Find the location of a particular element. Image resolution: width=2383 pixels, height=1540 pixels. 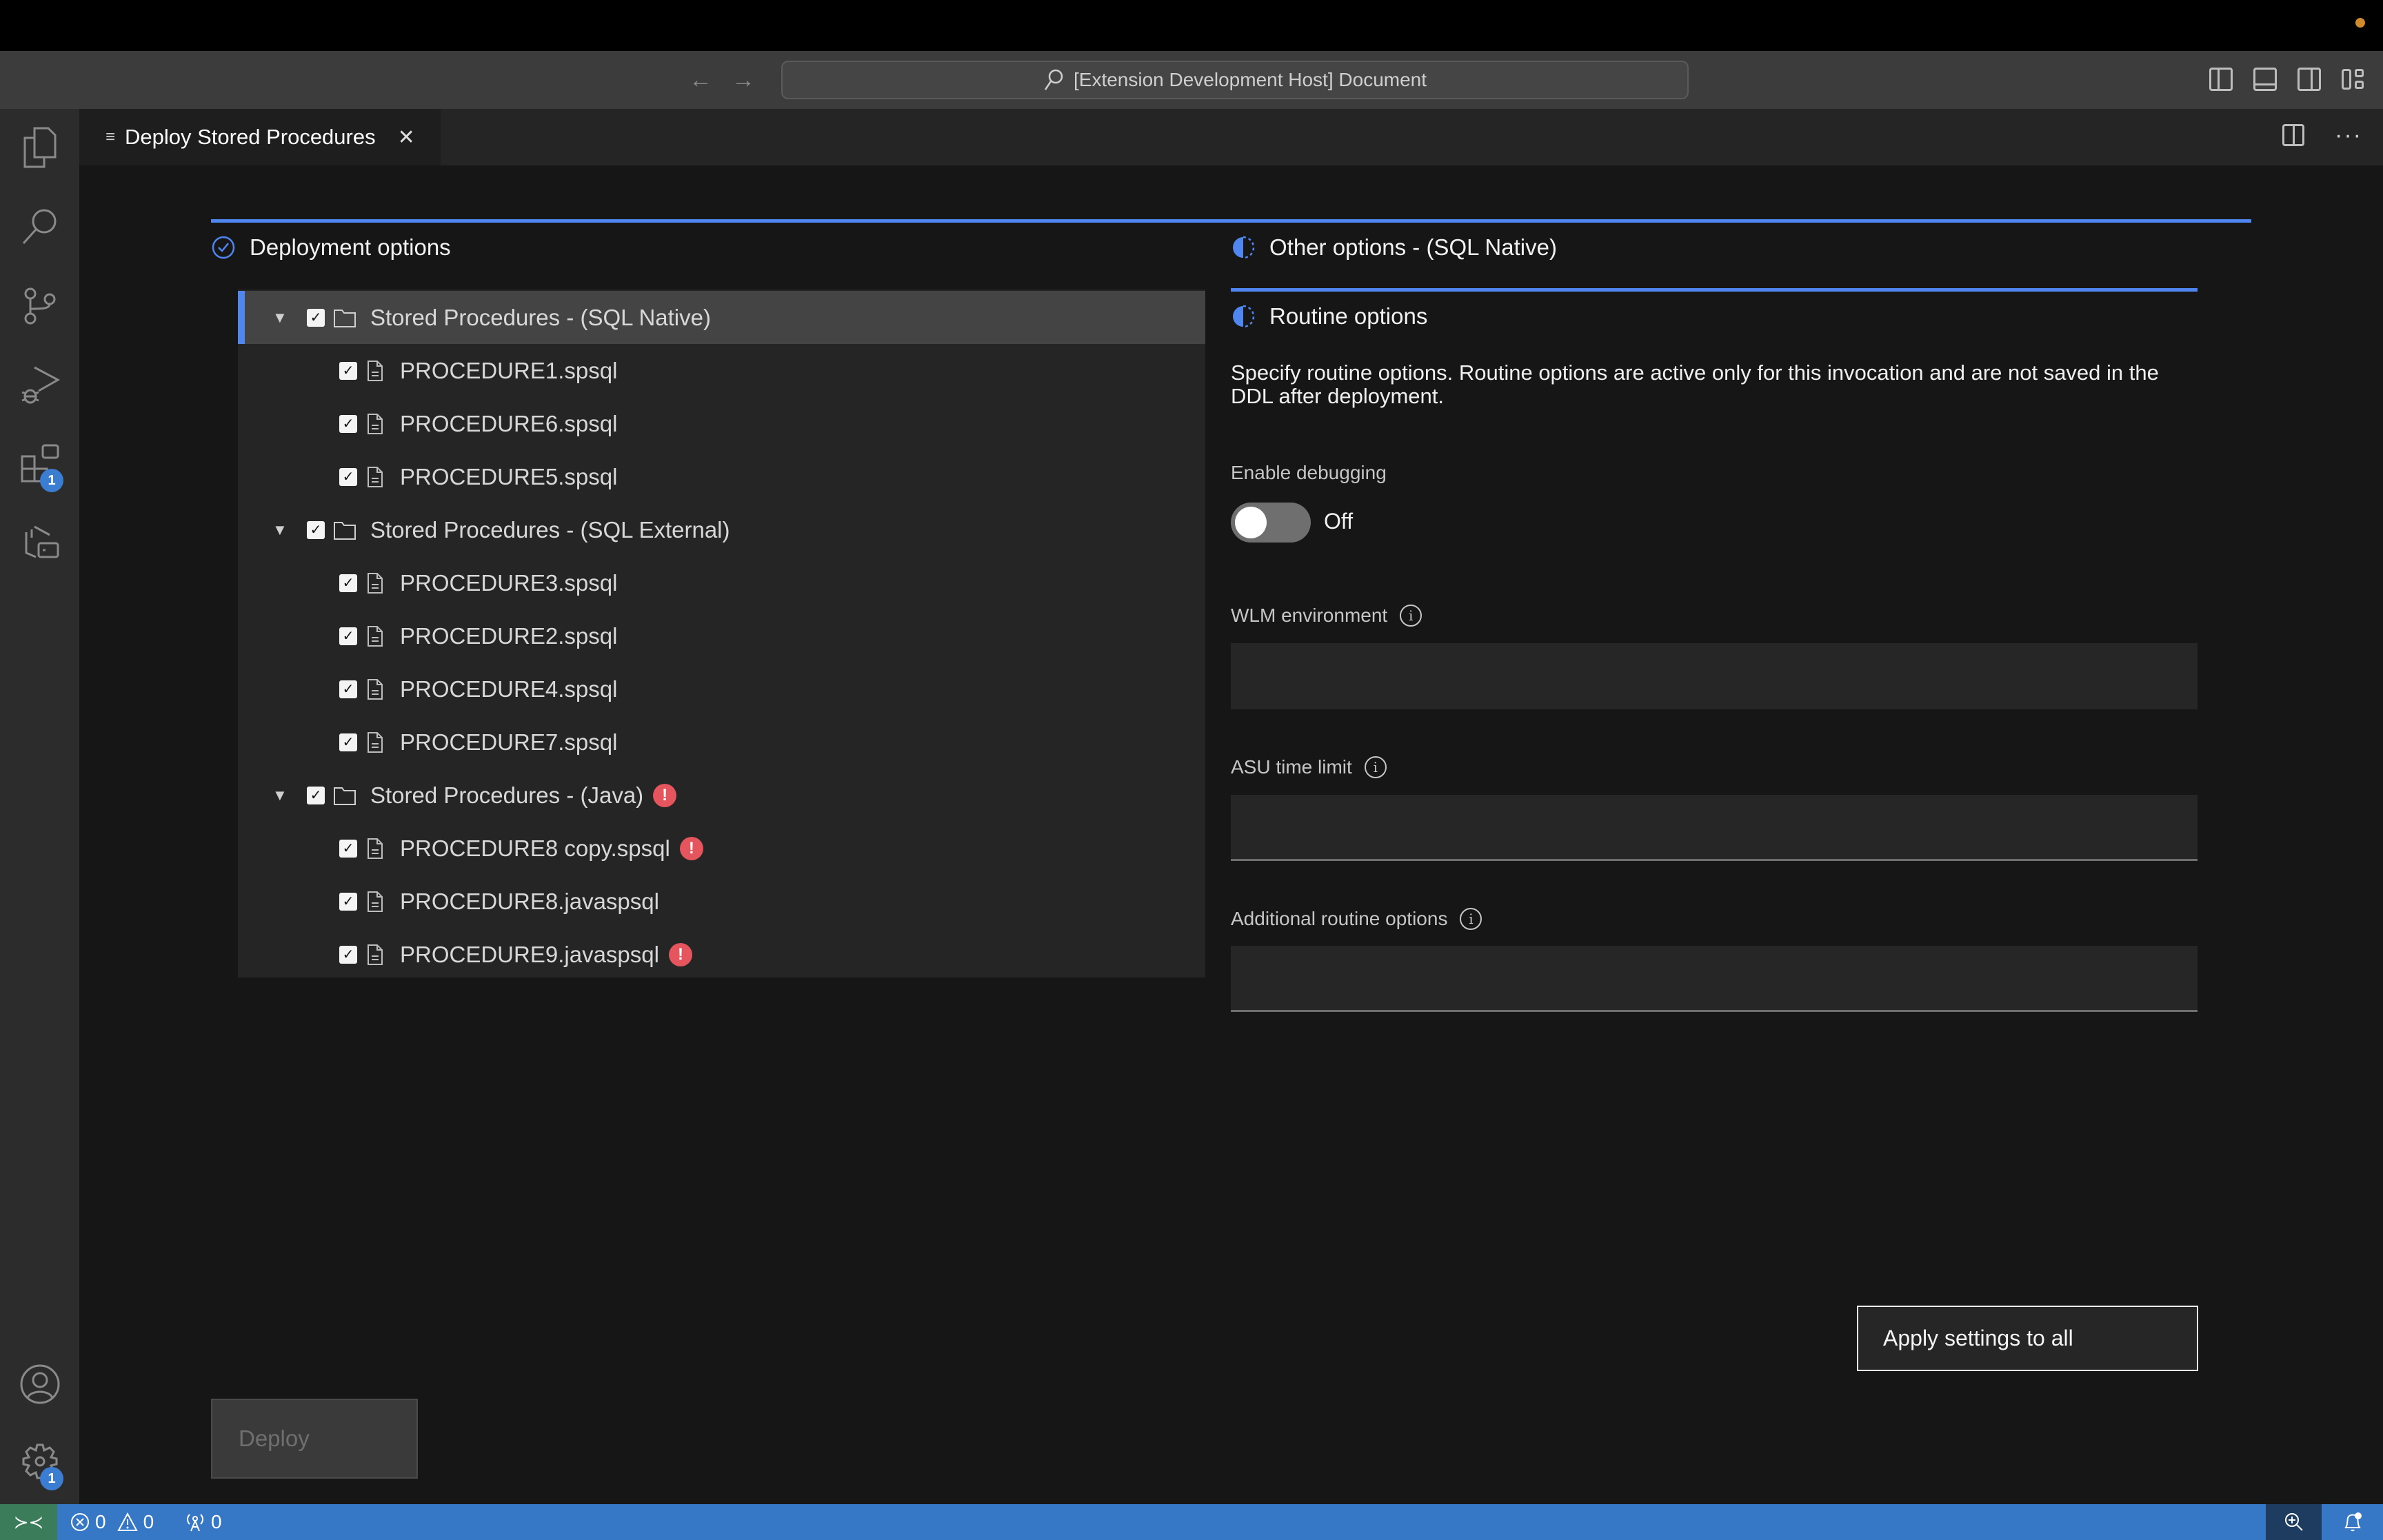

error-count: 0 is located at coordinates (100, 1522).